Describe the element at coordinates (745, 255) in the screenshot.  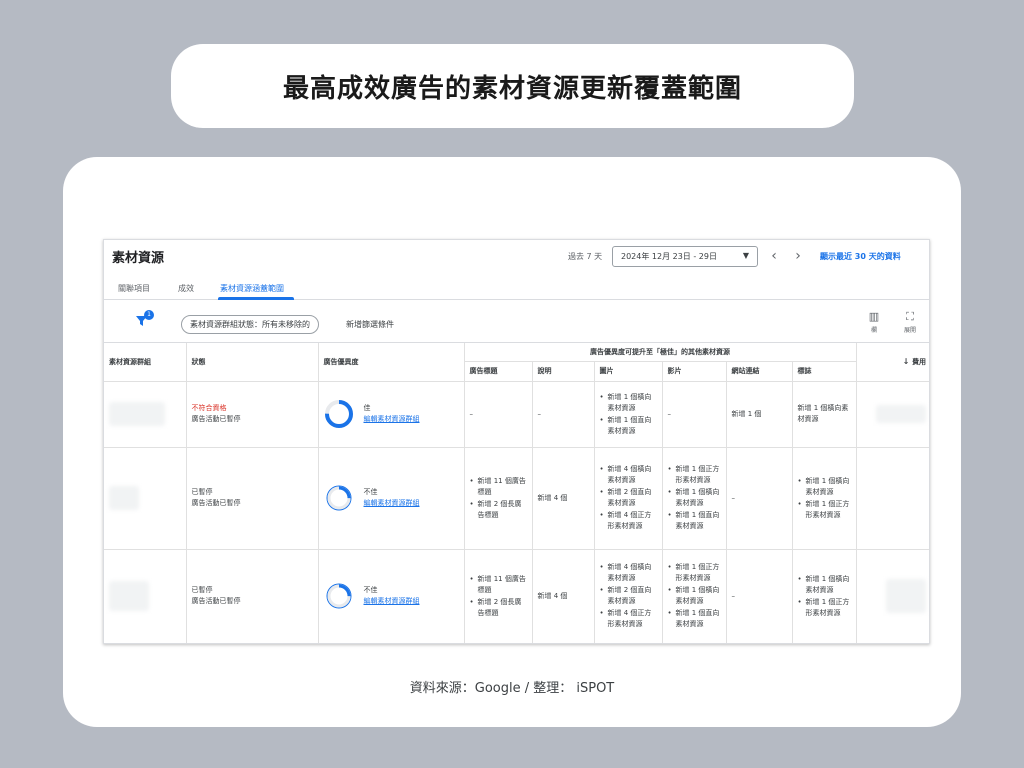
I see `dropdown-caret-icon: ▼` at that location.